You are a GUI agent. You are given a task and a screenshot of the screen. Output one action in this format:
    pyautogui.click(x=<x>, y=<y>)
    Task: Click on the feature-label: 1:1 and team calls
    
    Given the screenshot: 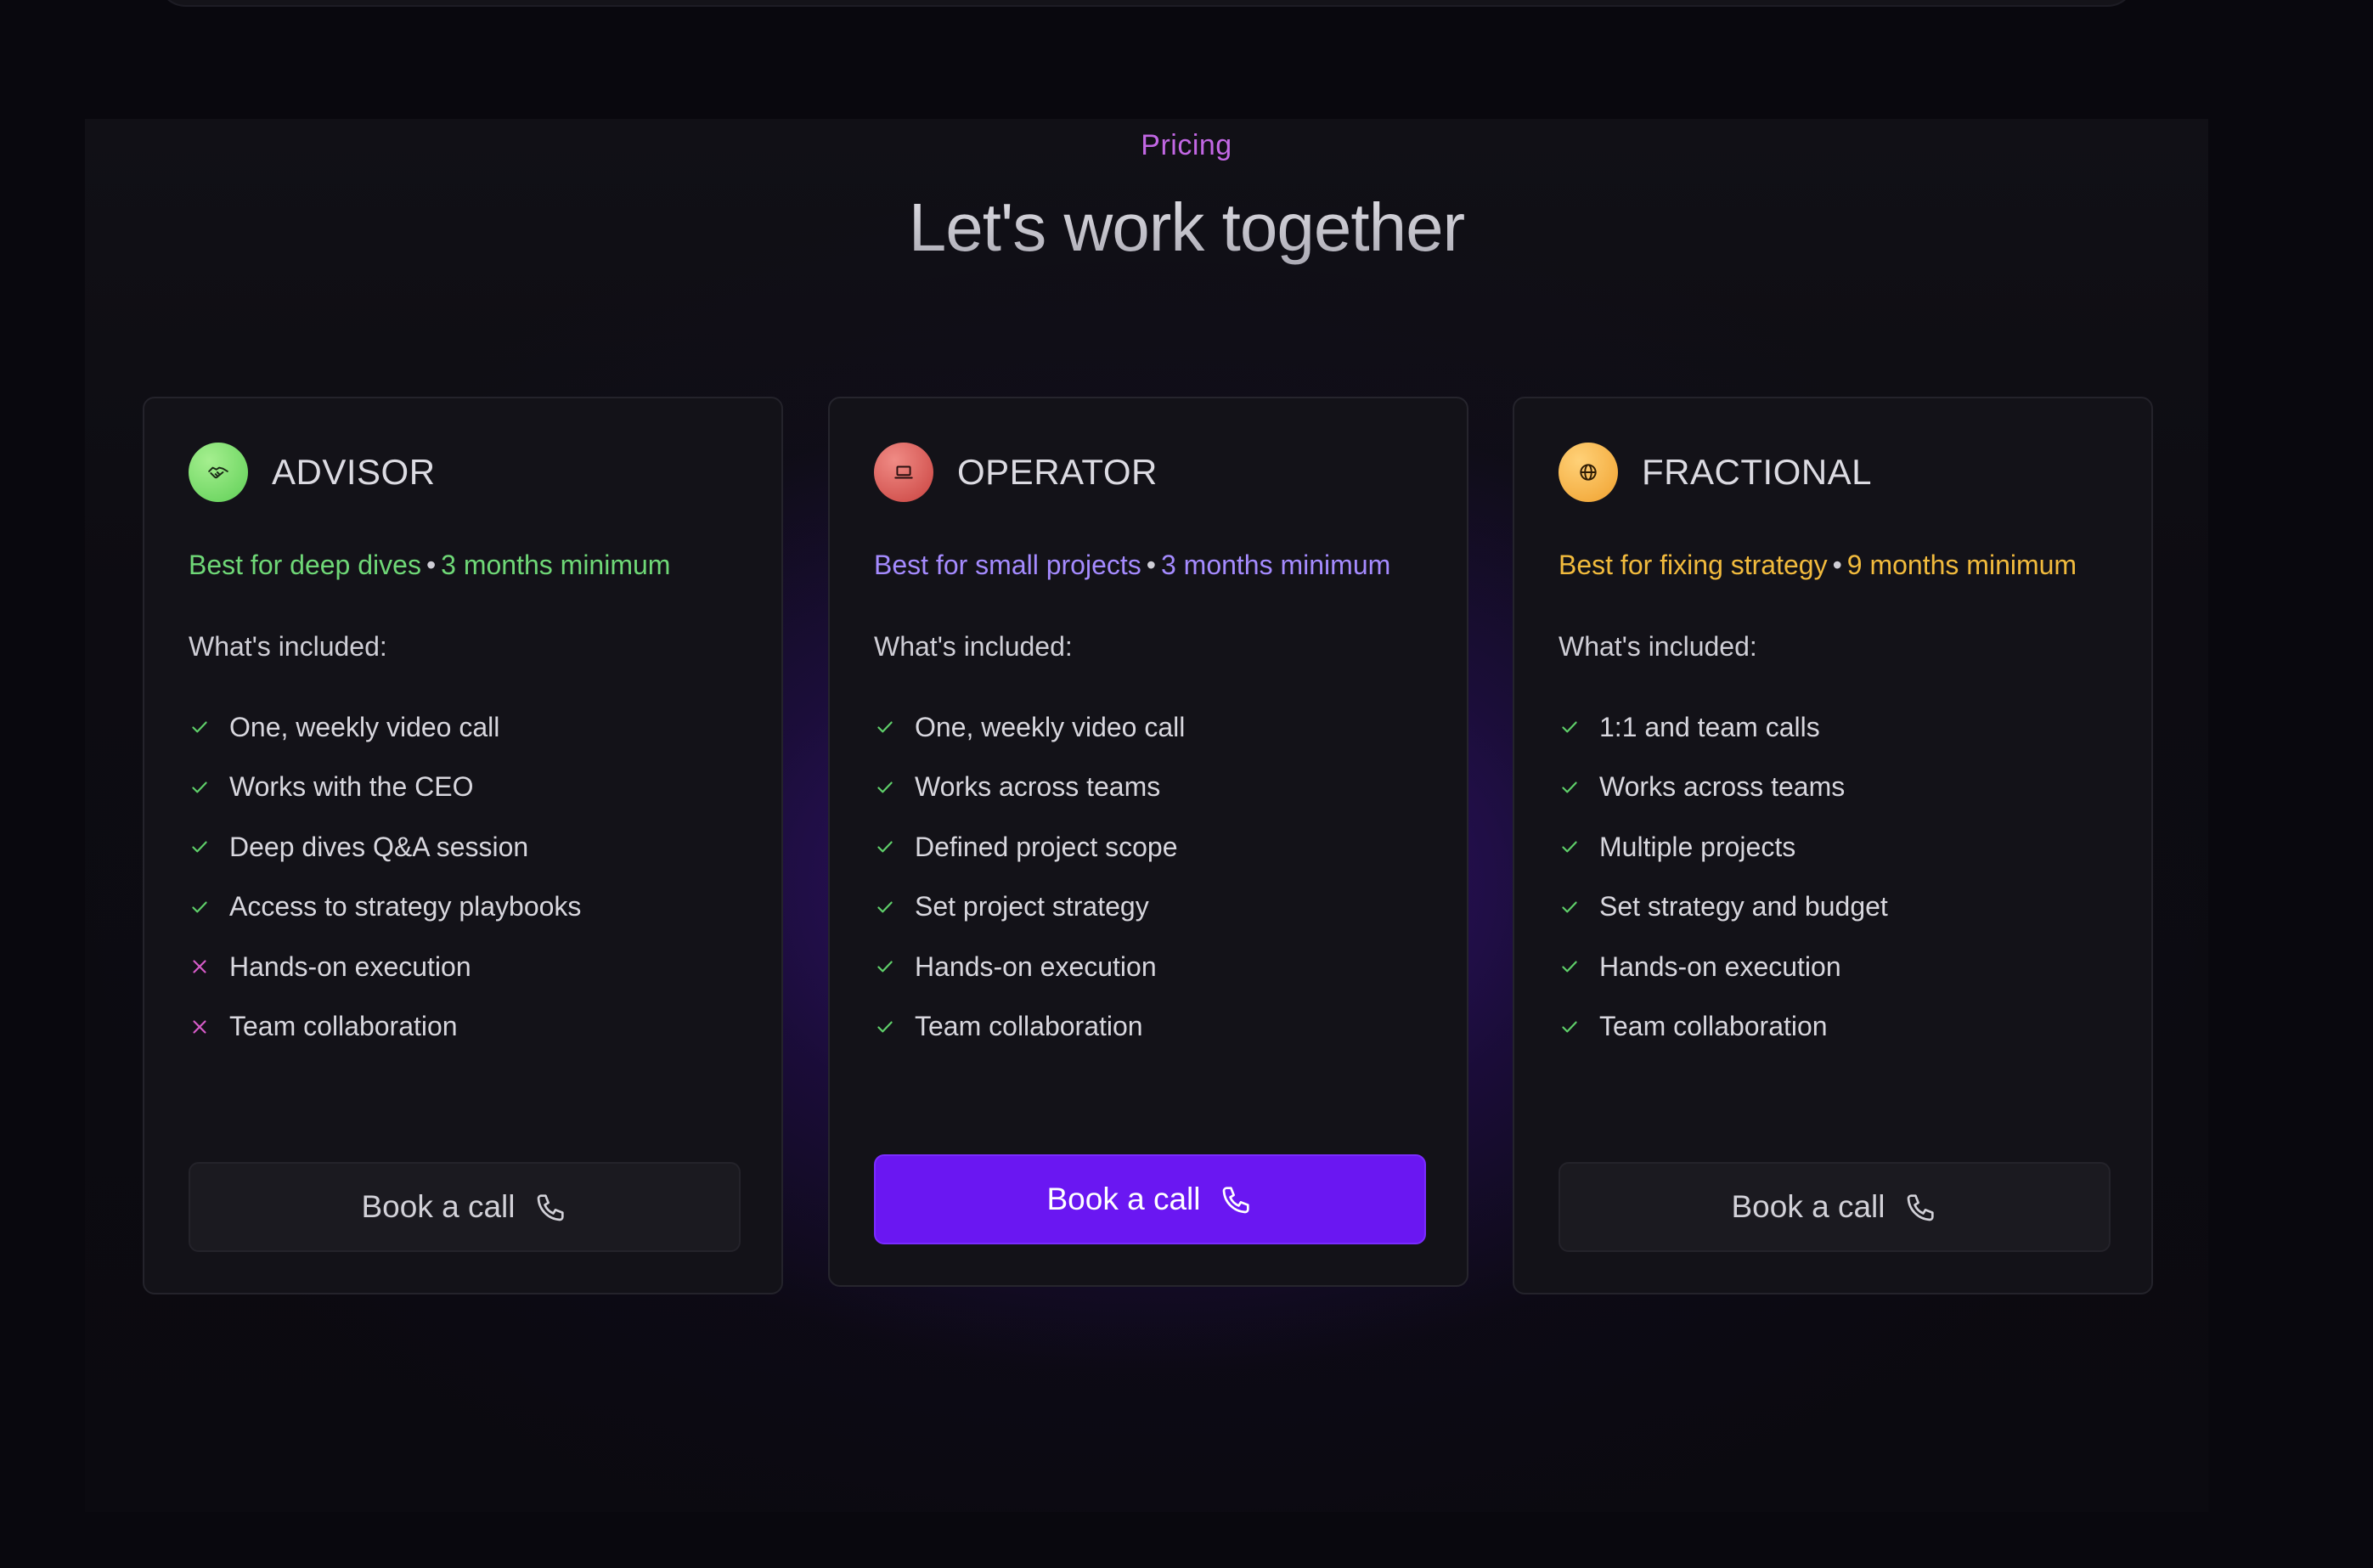 What is the action you would take?
    pyautogui.click(x=1709, y=726)
    